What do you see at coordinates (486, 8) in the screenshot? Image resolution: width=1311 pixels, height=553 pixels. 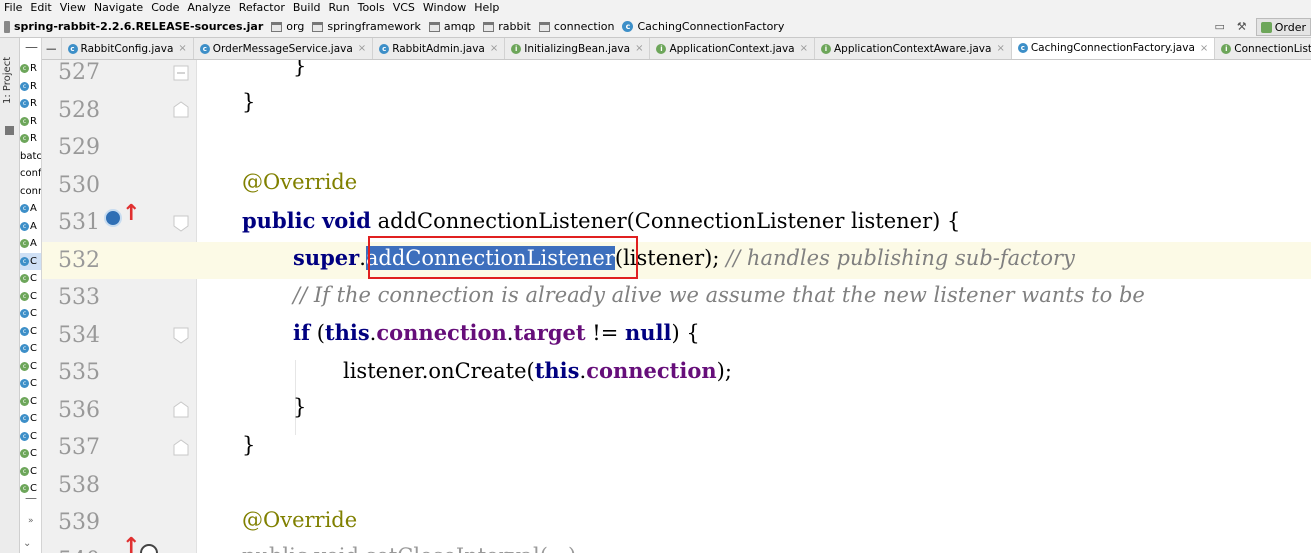 I see `menu-item-help: Help` at bounding box center [486, 8].